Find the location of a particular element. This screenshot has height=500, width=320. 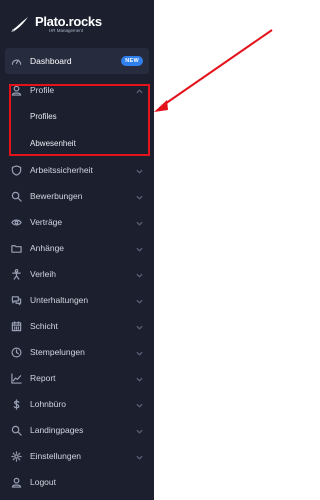

nav-label-profile: Profile is located at coordinates (42, 90).